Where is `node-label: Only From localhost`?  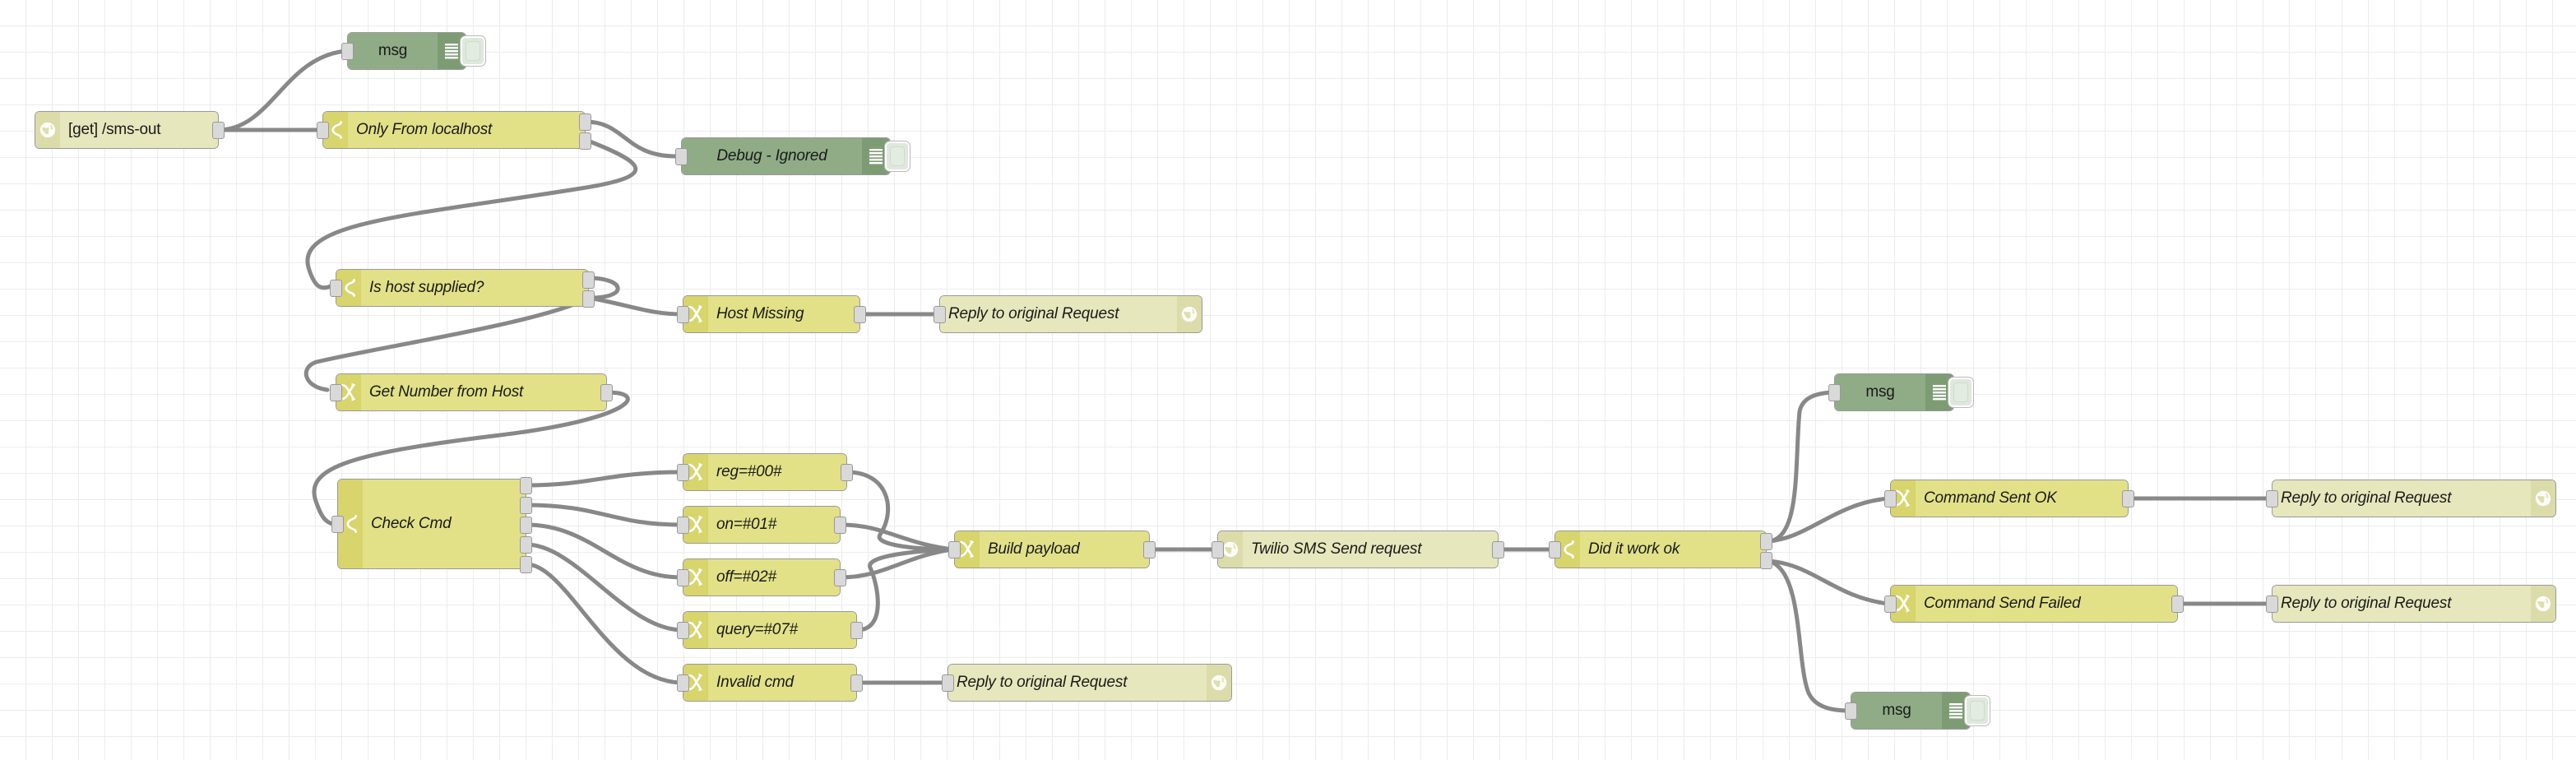
node-label: Only From localhost is located at coordinates (467, 130).